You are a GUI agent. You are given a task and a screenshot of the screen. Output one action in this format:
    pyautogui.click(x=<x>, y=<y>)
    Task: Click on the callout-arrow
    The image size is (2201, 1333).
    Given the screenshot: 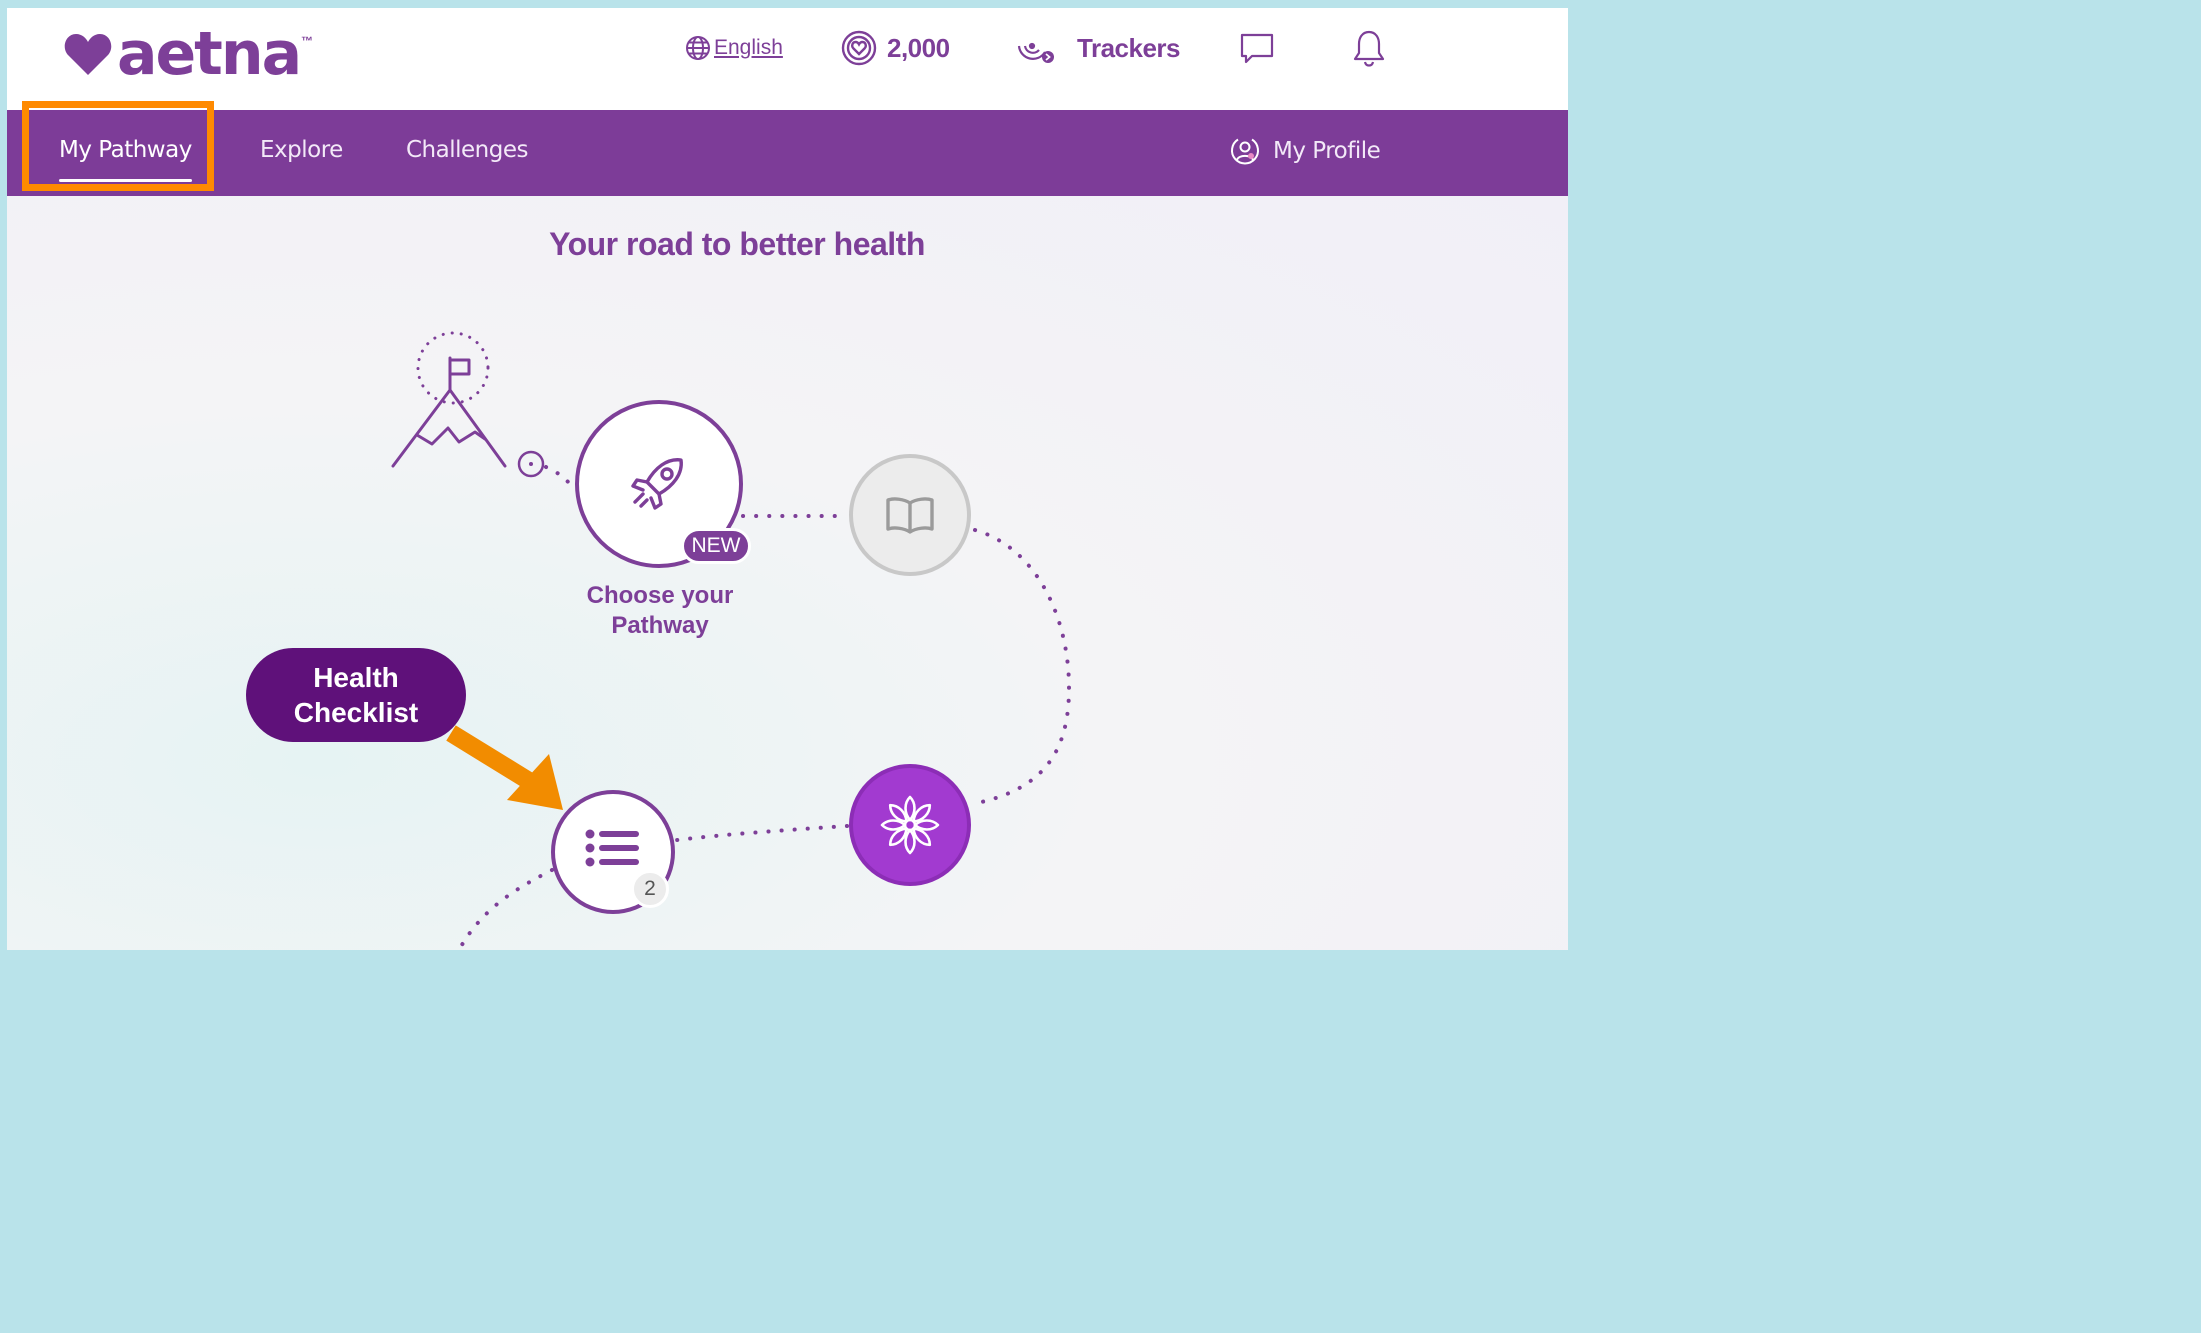 What is the action you would take?
    pyautogui.click(x=504, y=767)
    